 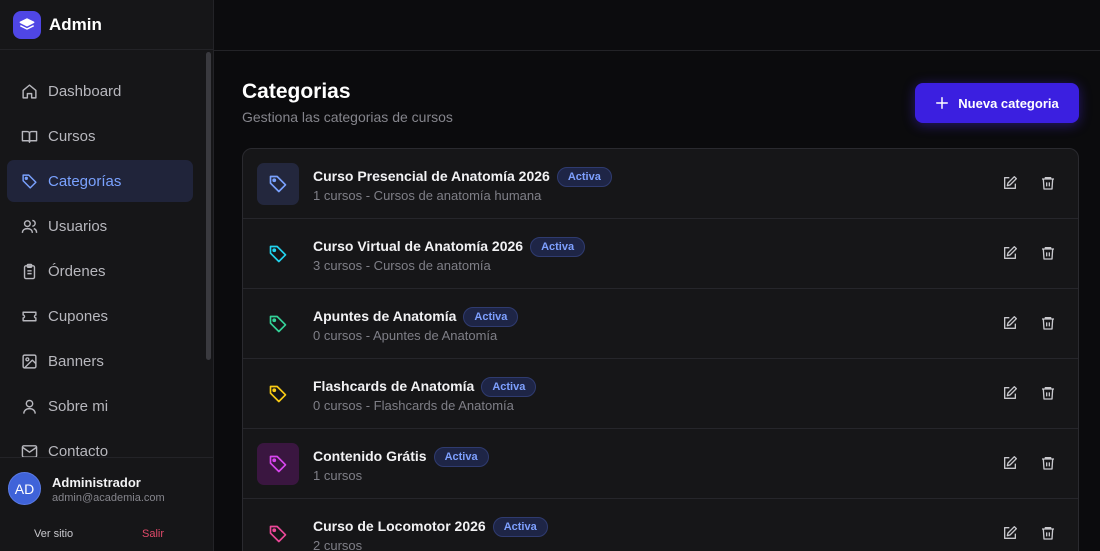 I want to click on category-title-line: Contenido Grátis Activa, so click(x=401, y=457).